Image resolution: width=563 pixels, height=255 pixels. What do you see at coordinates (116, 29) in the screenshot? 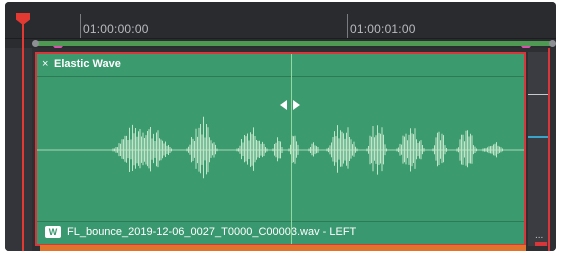
I see `timecode-label-start: 01:00:00:00` at bounding box center [116, 29].